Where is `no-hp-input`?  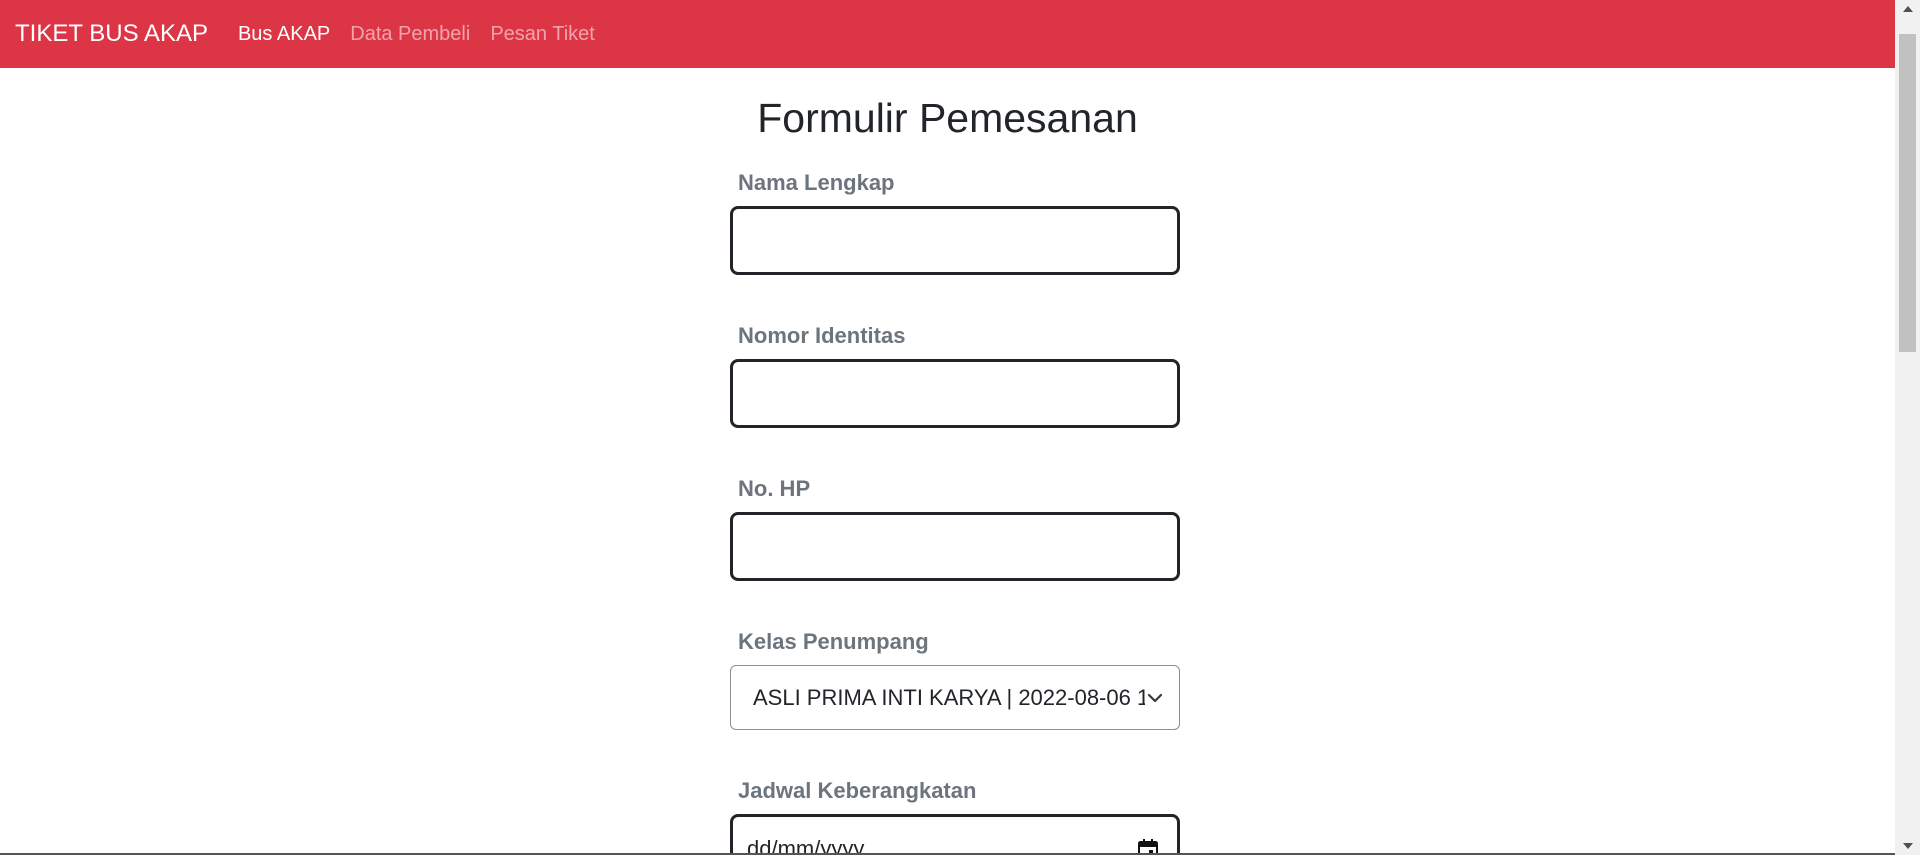 no-hp-input is located at coordinates (955, 546).